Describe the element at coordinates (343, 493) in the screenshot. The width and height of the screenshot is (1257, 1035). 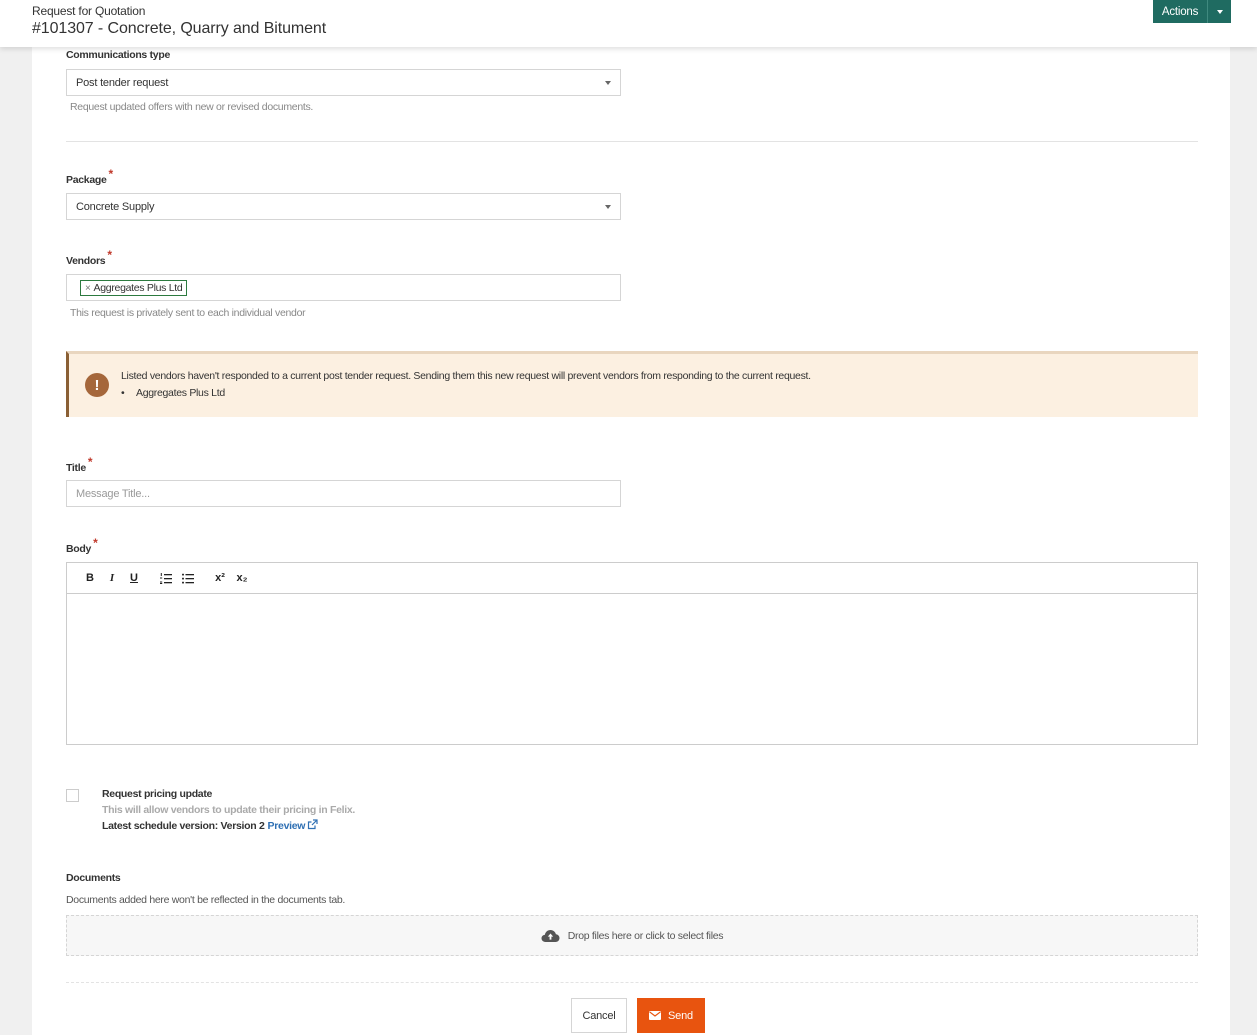
I see `title-input` at that location.